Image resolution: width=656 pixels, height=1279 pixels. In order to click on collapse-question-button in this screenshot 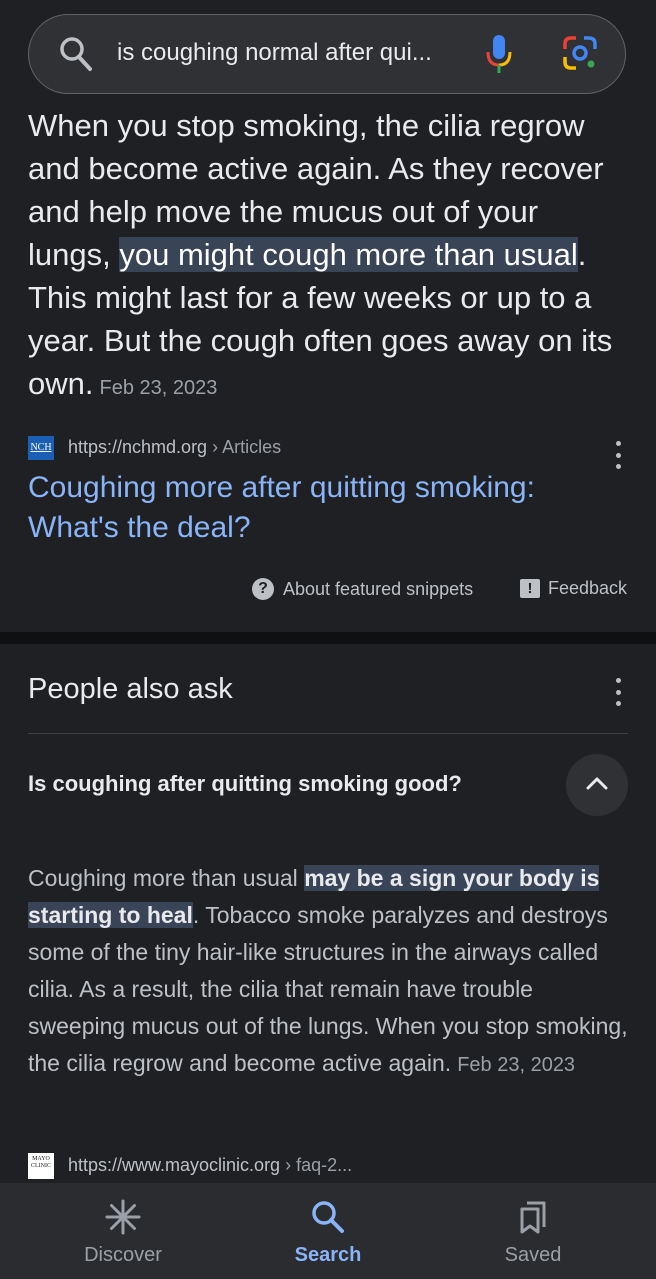, I will do `click(597, 785)`.